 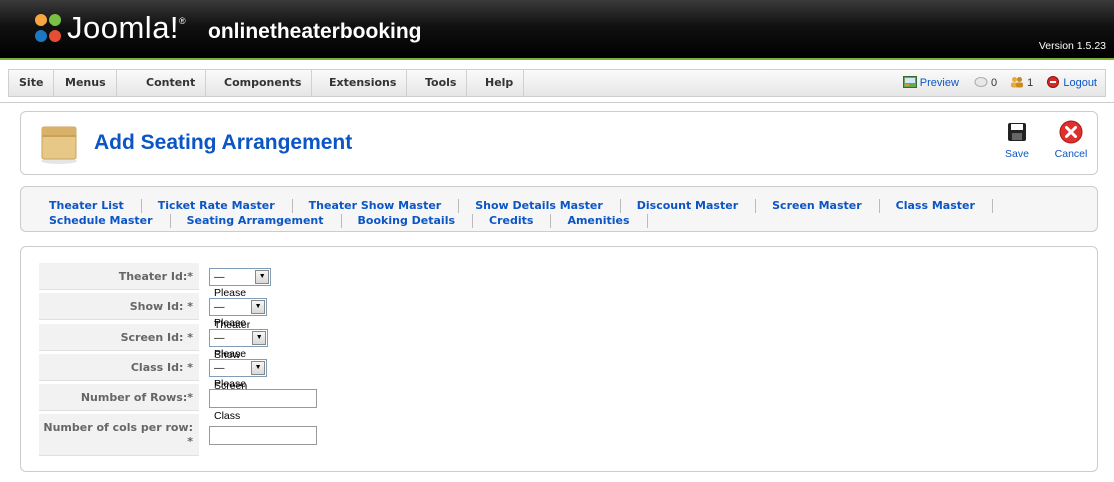 I want to click on submenu-booking-details: Booking Details, so click(x=416, y=221).